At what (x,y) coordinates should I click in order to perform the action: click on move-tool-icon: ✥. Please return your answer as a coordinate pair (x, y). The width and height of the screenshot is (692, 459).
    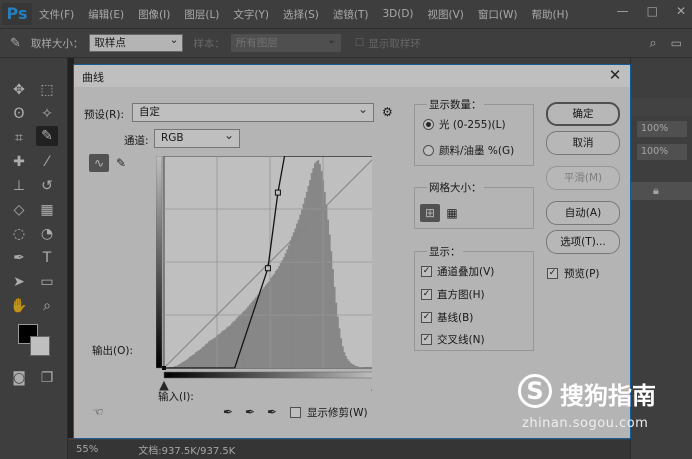
    Looking at the image, I should click on (19, 90).